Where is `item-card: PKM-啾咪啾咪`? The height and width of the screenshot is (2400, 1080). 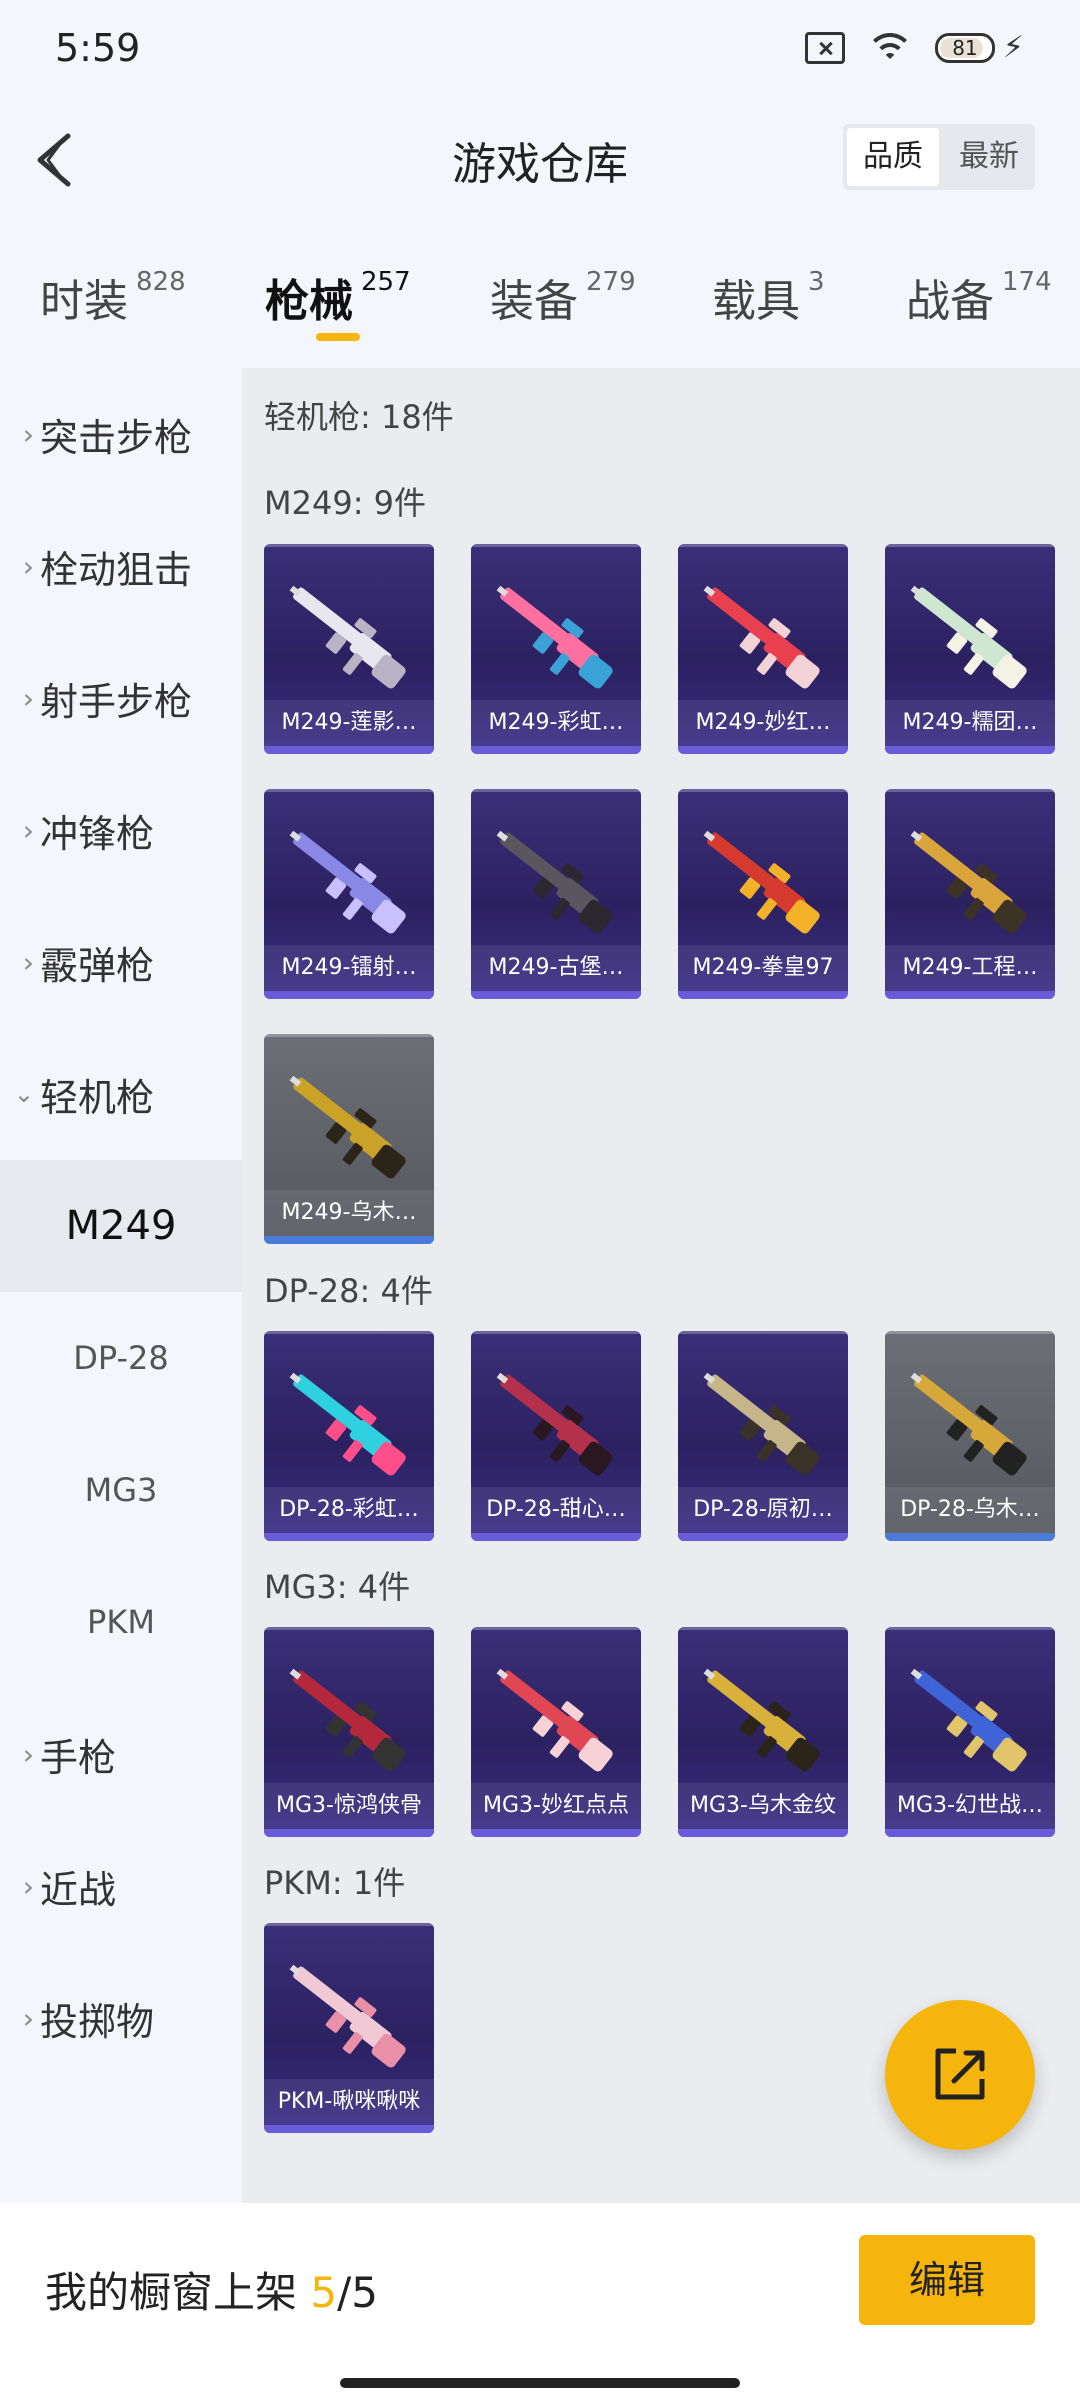
item-card: PKM-啾咪啾咪 is located at coordinates (349, 2028).